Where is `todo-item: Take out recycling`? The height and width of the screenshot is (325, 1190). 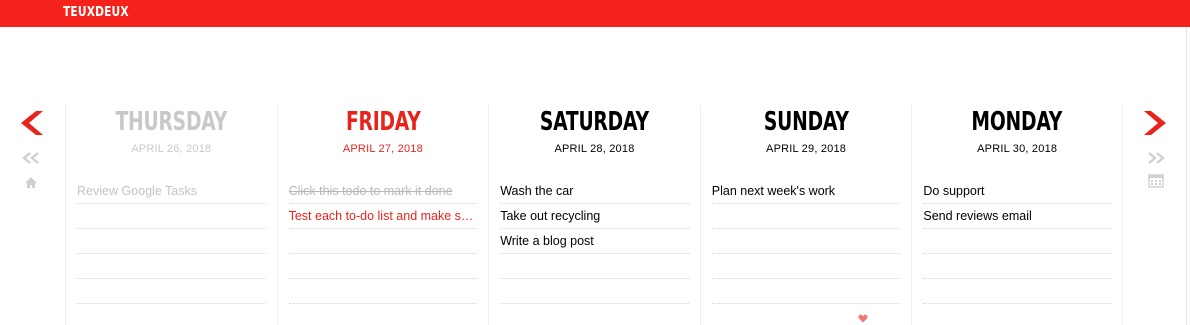 todo-item: Take out recycling is located at coordinates (594, 216).